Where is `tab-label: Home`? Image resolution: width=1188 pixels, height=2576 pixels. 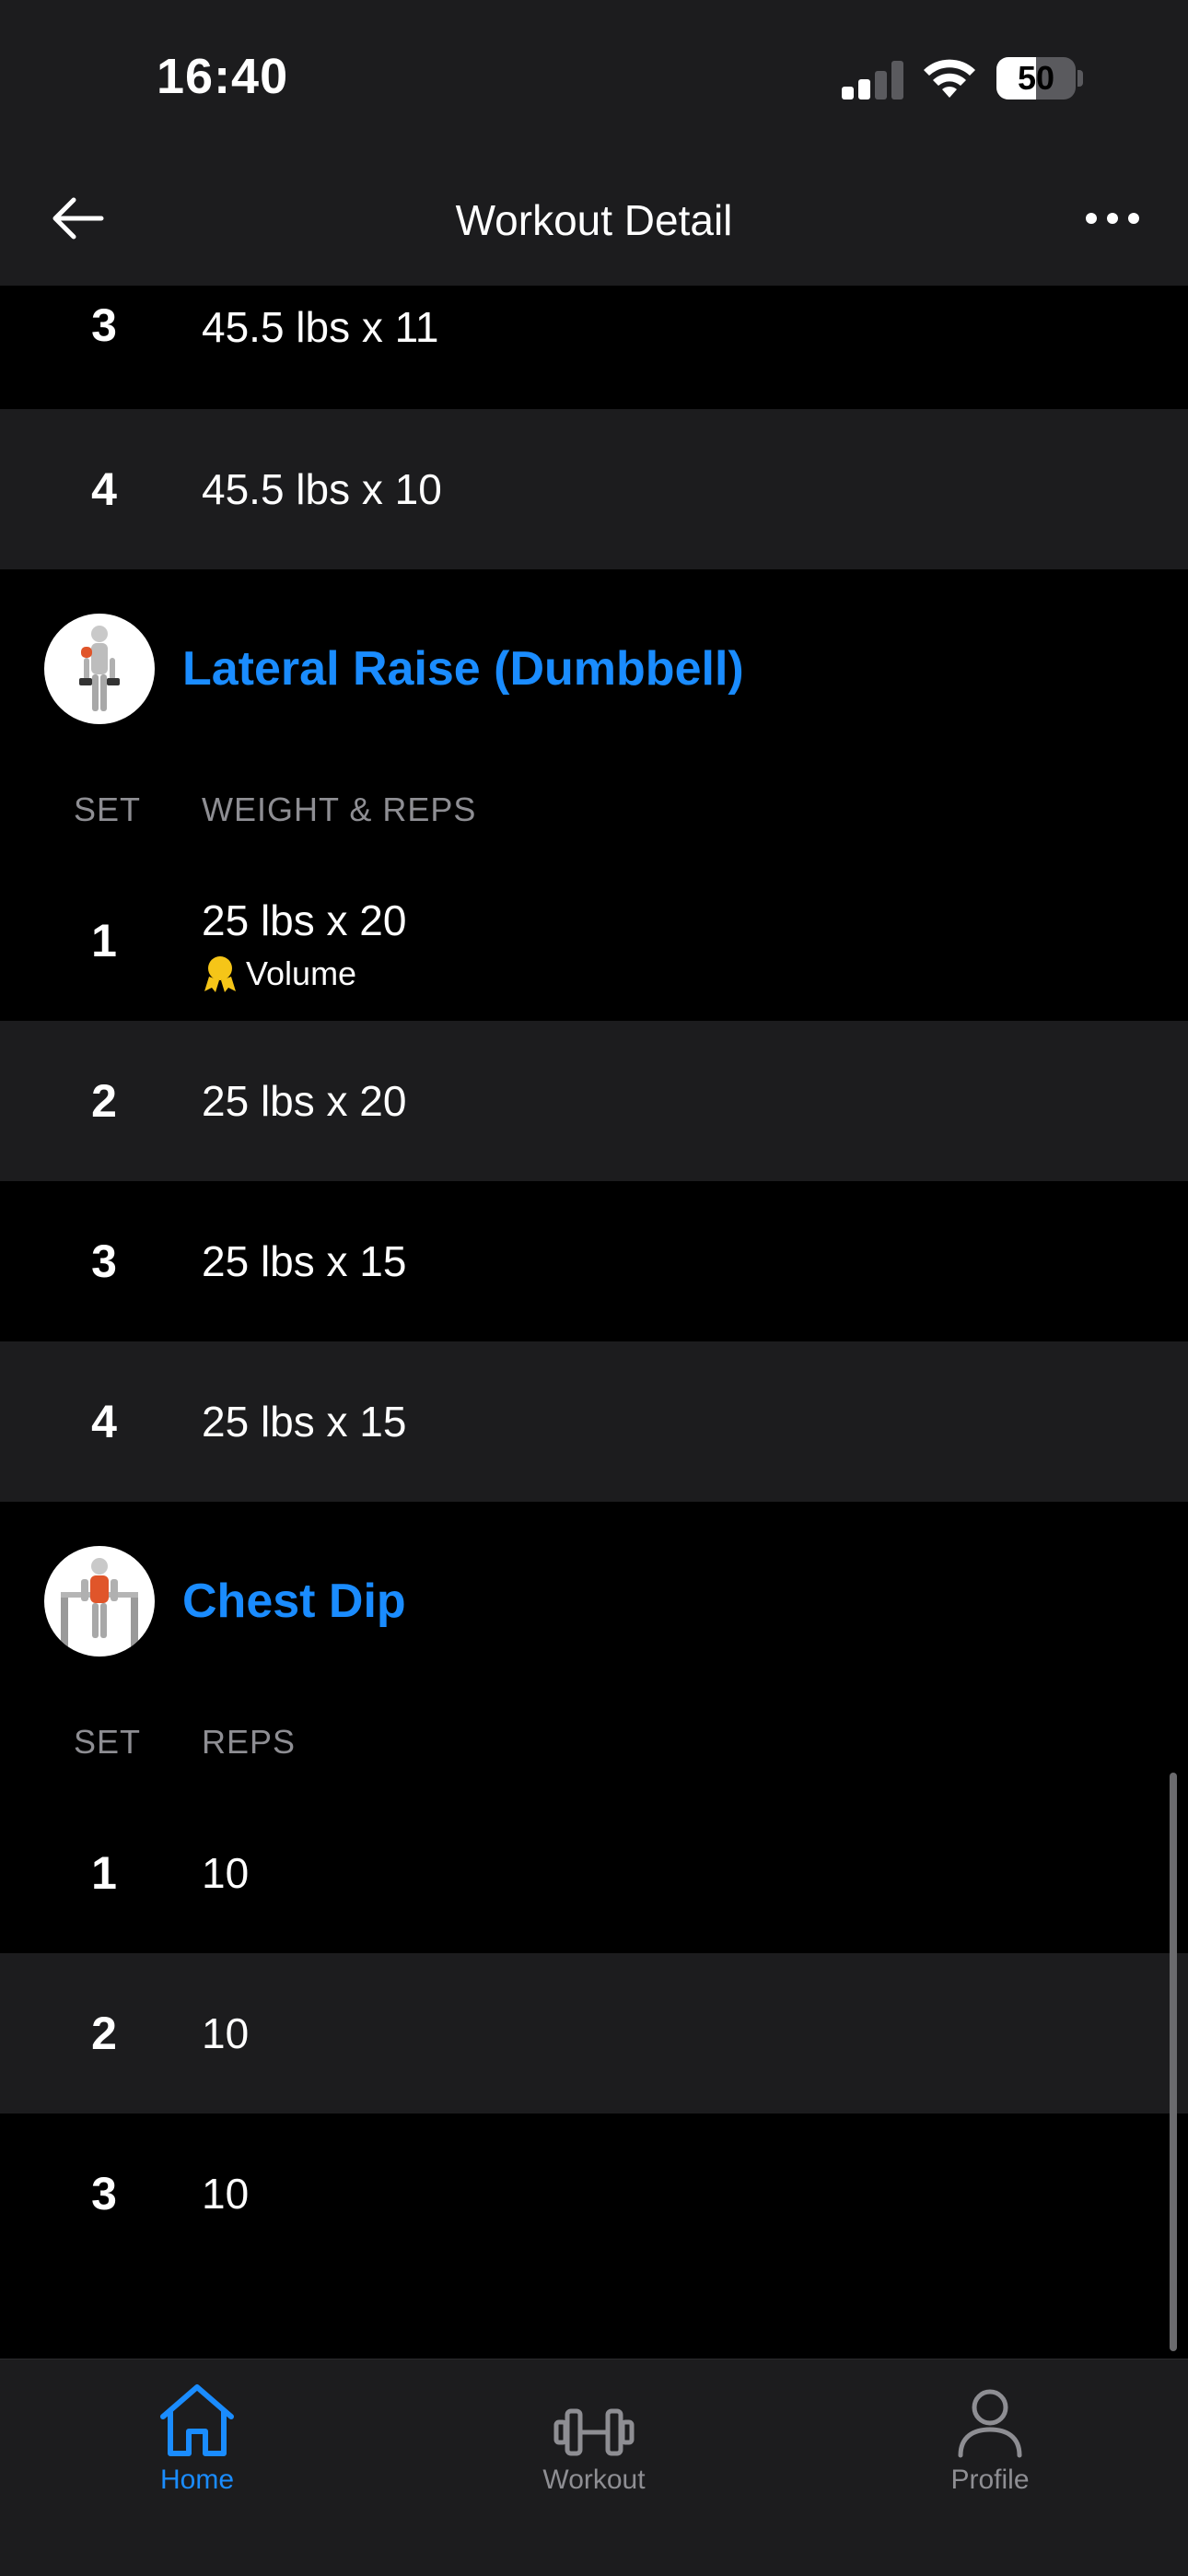 tab-label: Home is located at coordinates (197, 2480).